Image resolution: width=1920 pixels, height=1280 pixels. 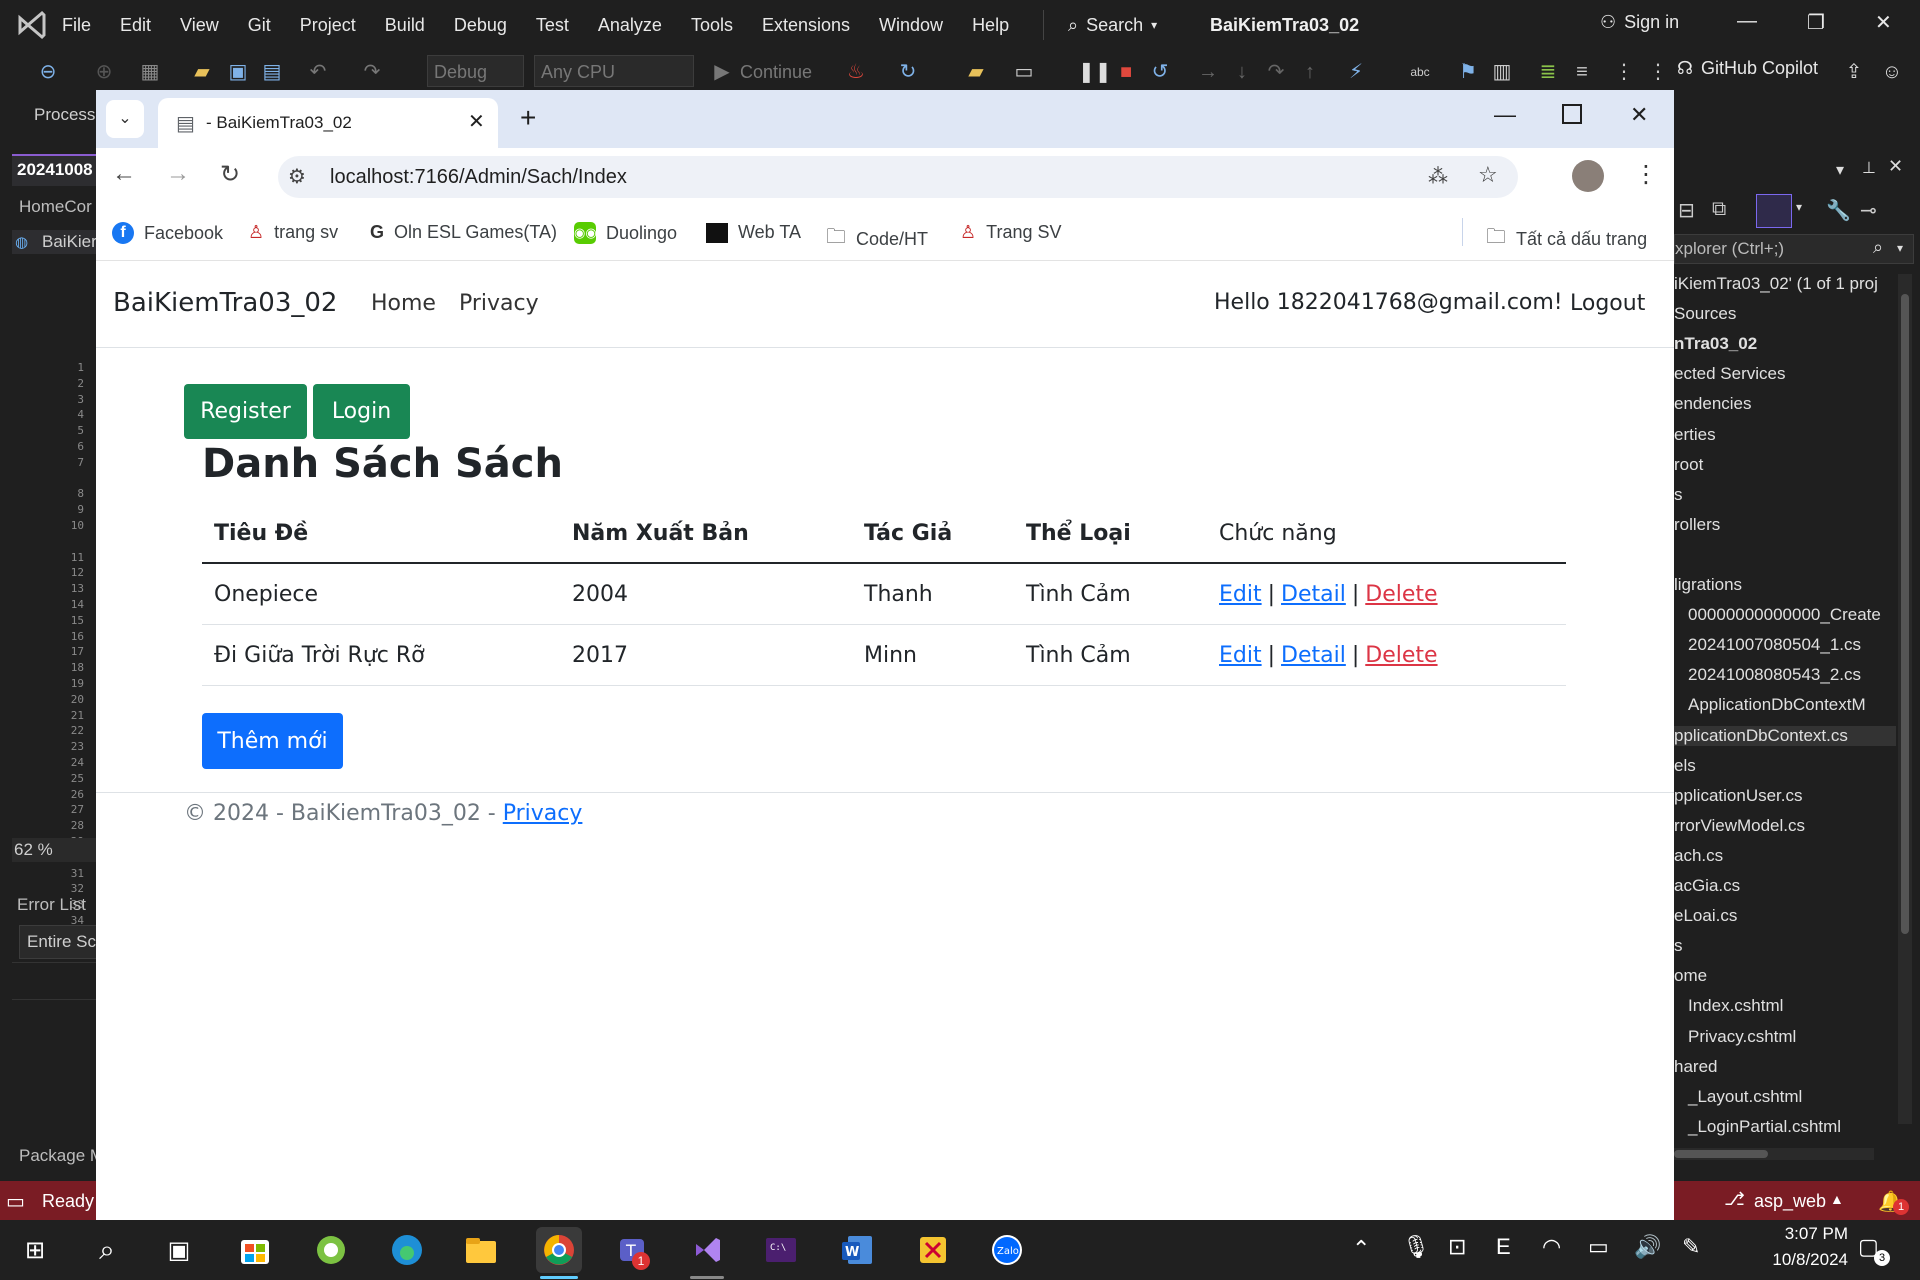 I want to click on dropdown-icon: ▾, so click(x=1840, y=170).